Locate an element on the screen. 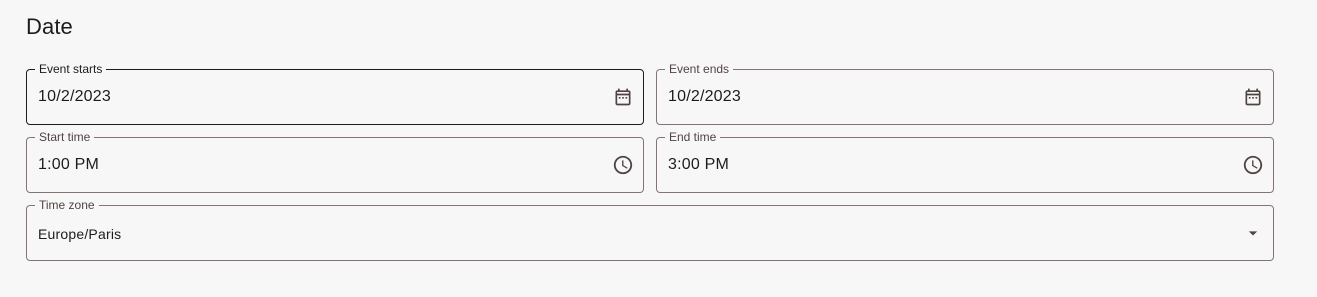 The height and width of the screenshot is (297, 1317). end-time-field: End time 3:00 PM is located at coordinates (965, 161).